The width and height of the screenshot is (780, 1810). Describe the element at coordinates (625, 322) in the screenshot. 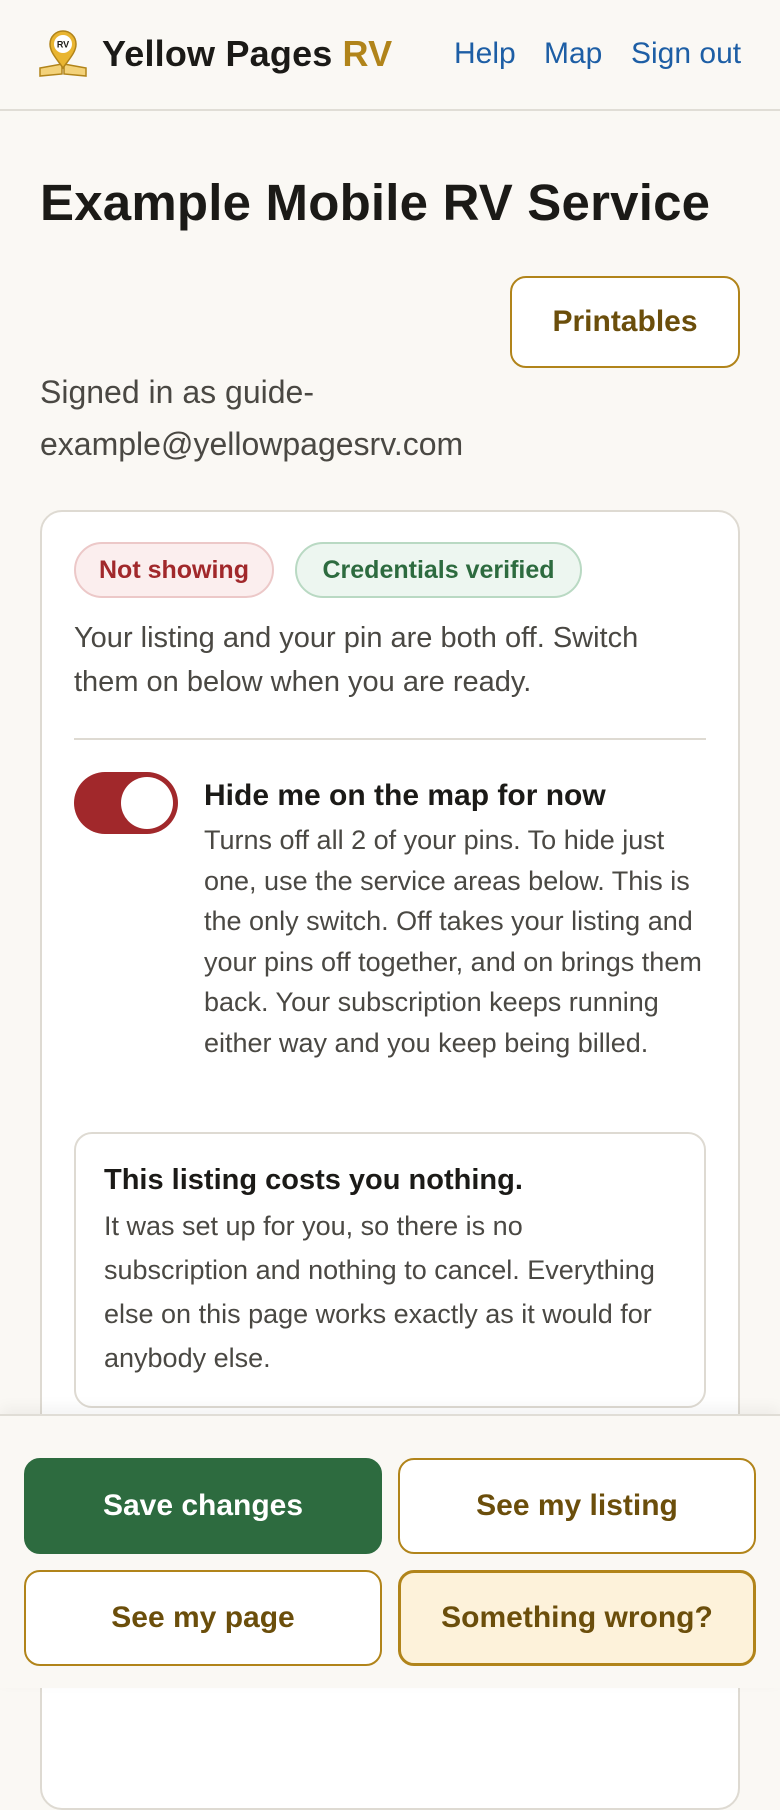

I see `printables-button: Printables` at that location.